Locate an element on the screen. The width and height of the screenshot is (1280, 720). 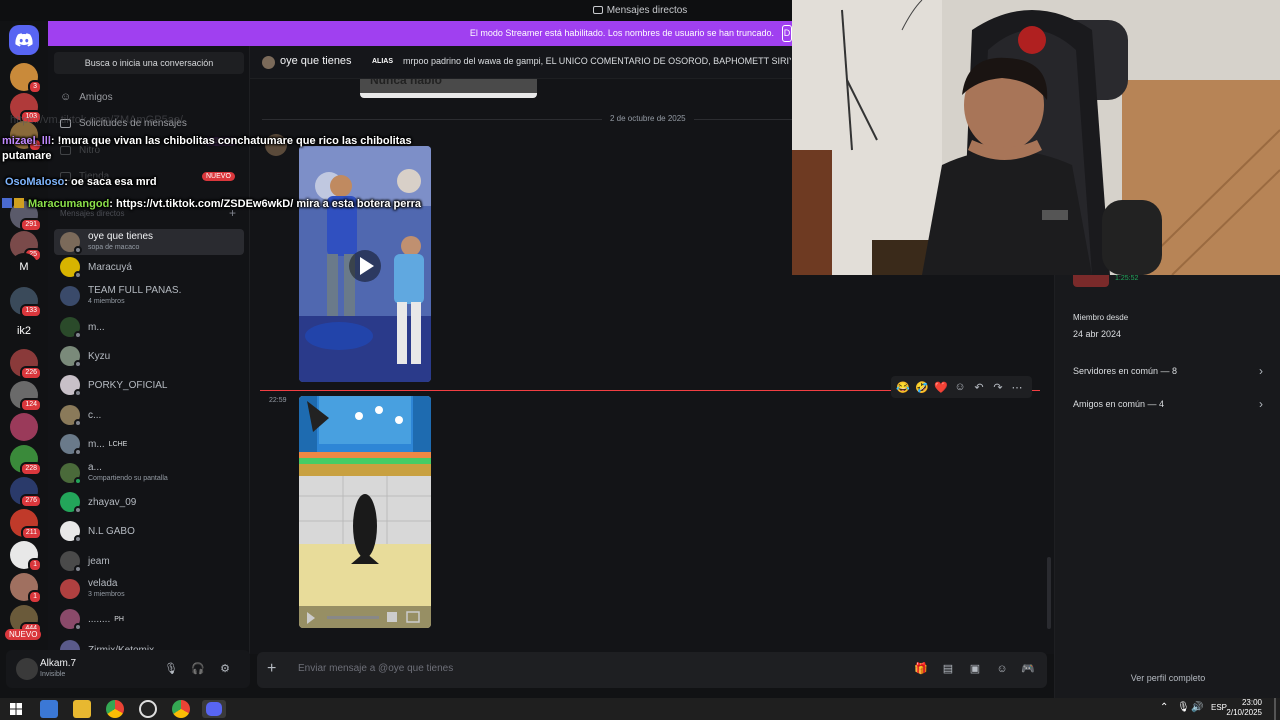
dm-name: velada is located at coordinates (103, 583).